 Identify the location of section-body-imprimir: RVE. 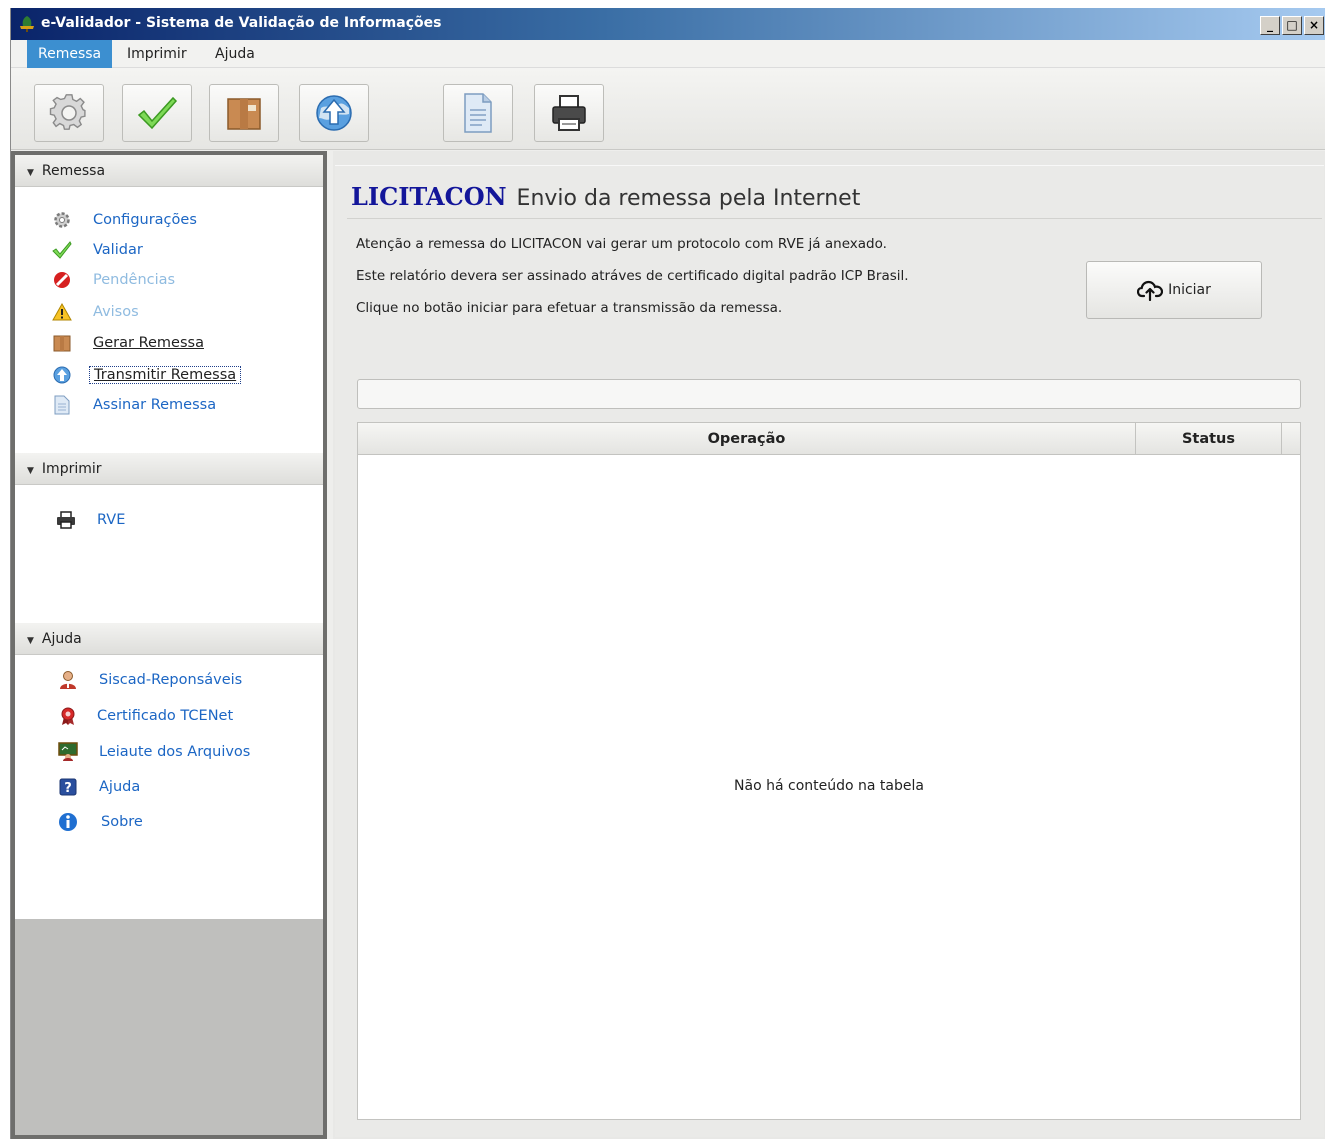
(169, 554).